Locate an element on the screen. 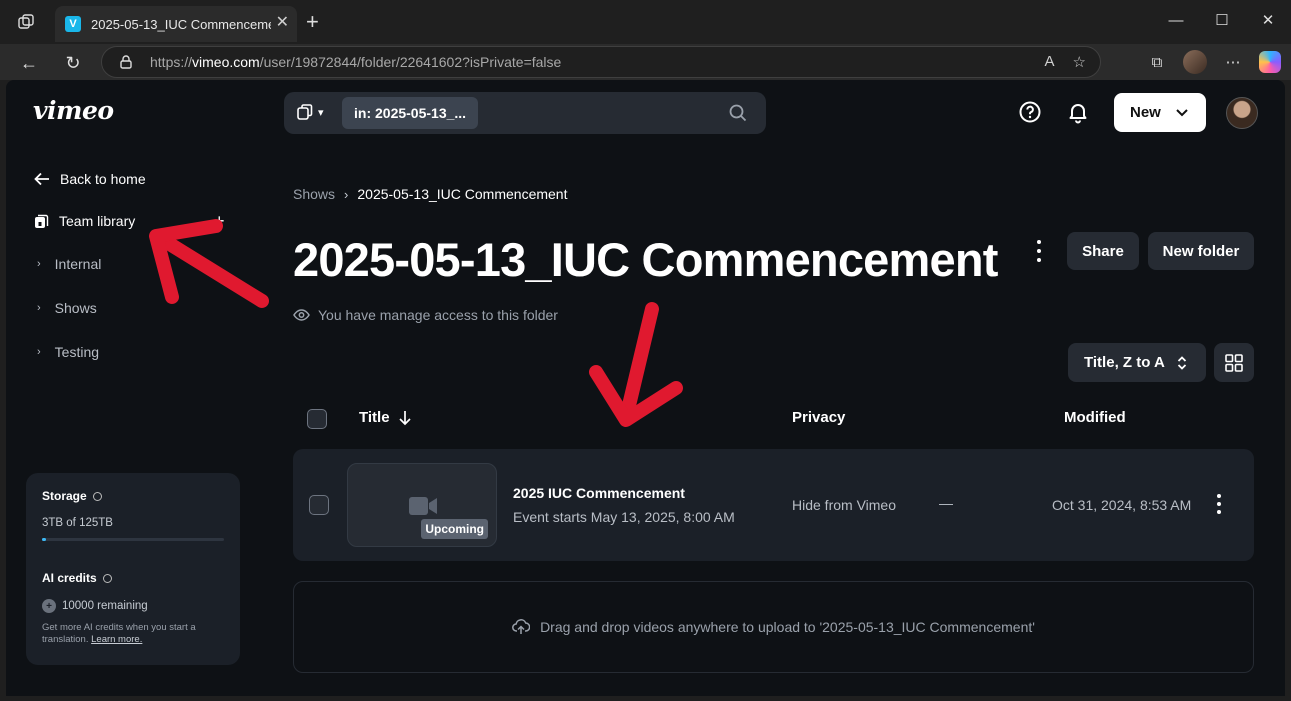 The image size is (1291, 701). video-thumbnail: Upcoming is located at coordinates (422, 505).